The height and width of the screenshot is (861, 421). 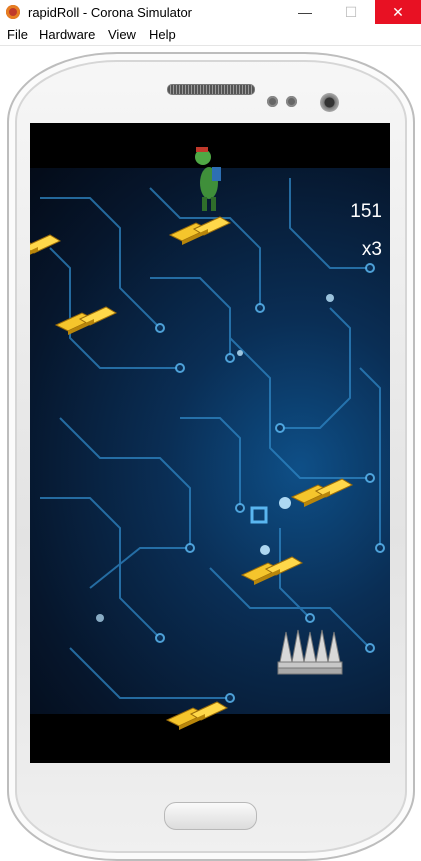 What do you see at coordinates (211, 89) in the screenshot?
I see `earpiece-speaker` at bounding box center [211, 89].